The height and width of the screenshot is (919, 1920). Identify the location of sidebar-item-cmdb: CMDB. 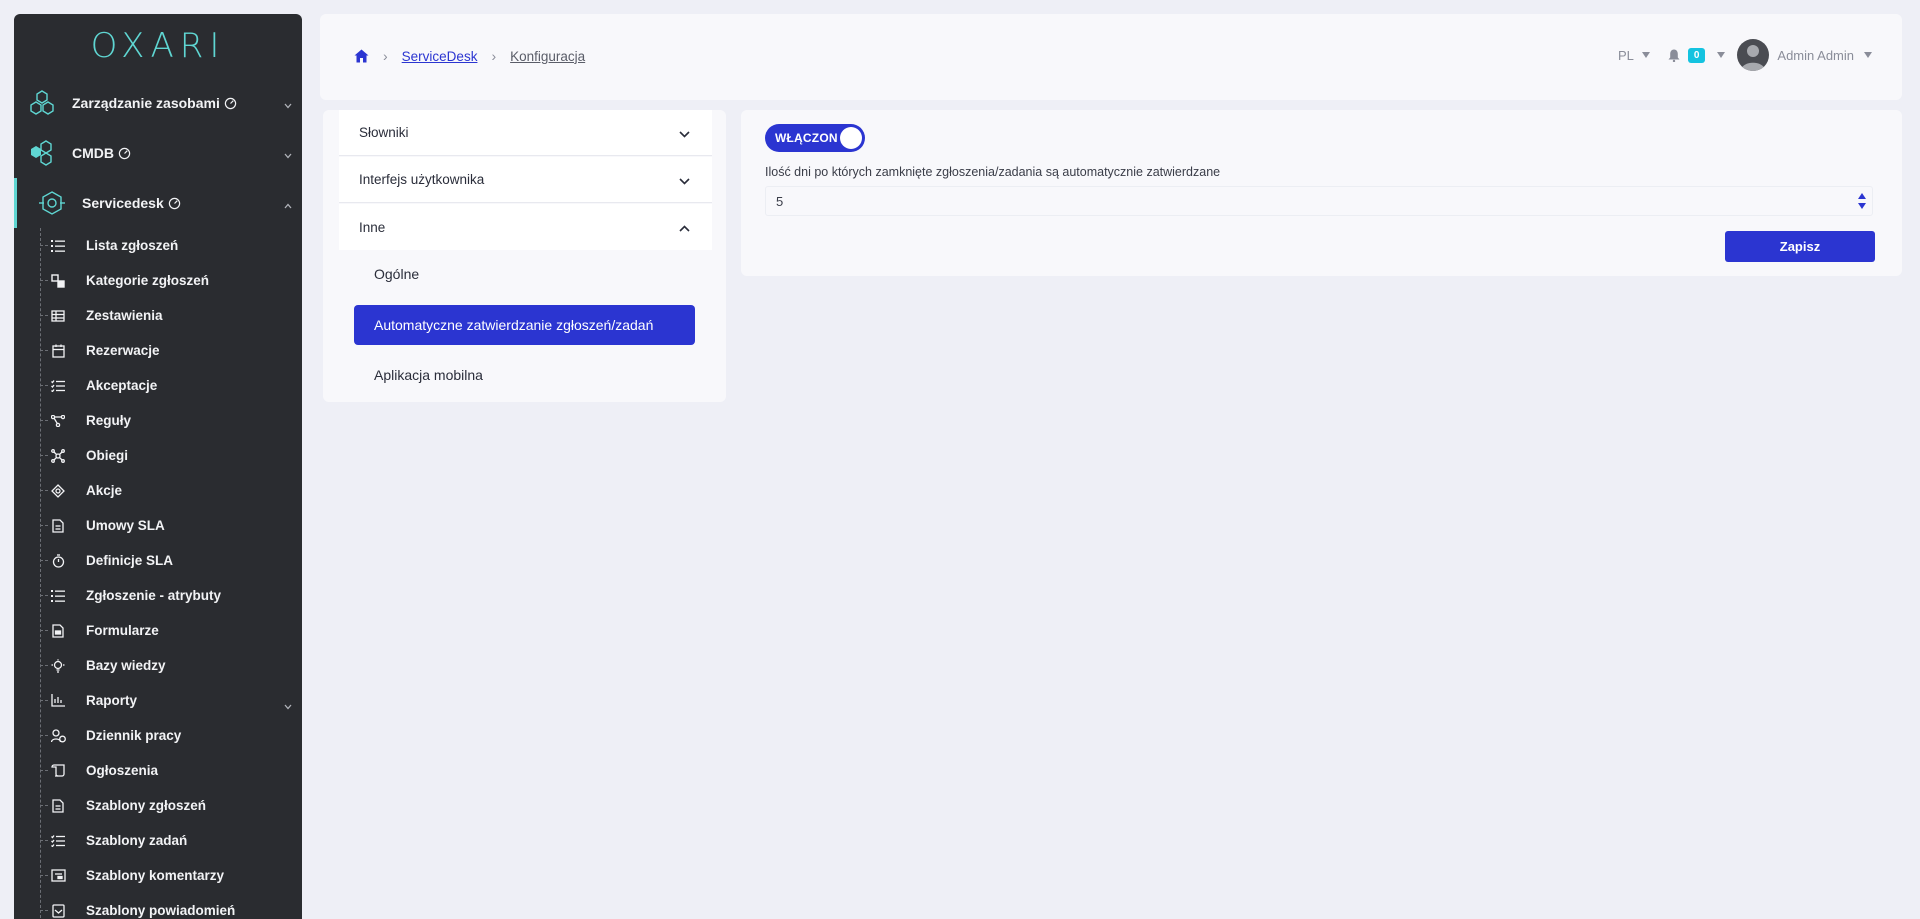
(158, 153).